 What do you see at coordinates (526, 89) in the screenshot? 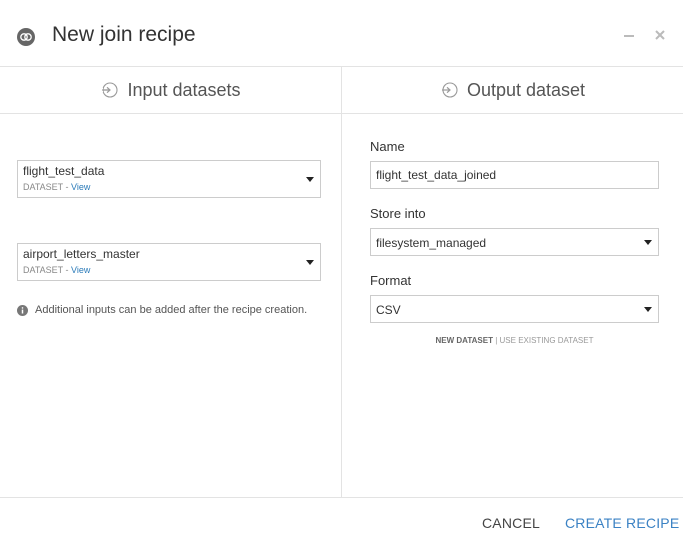
I see `output-dataset-heading: Output dataset` at bounding box center [526, 89].